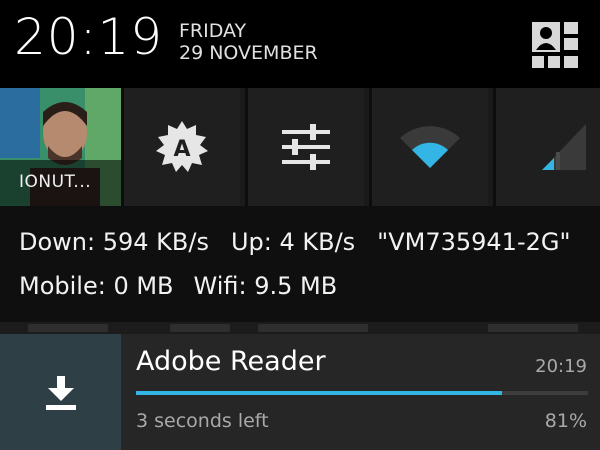  What do you see at coordinates (89, 37) in the screenshot?
I see `clock: 20:19` at bounding box center [89, 37].